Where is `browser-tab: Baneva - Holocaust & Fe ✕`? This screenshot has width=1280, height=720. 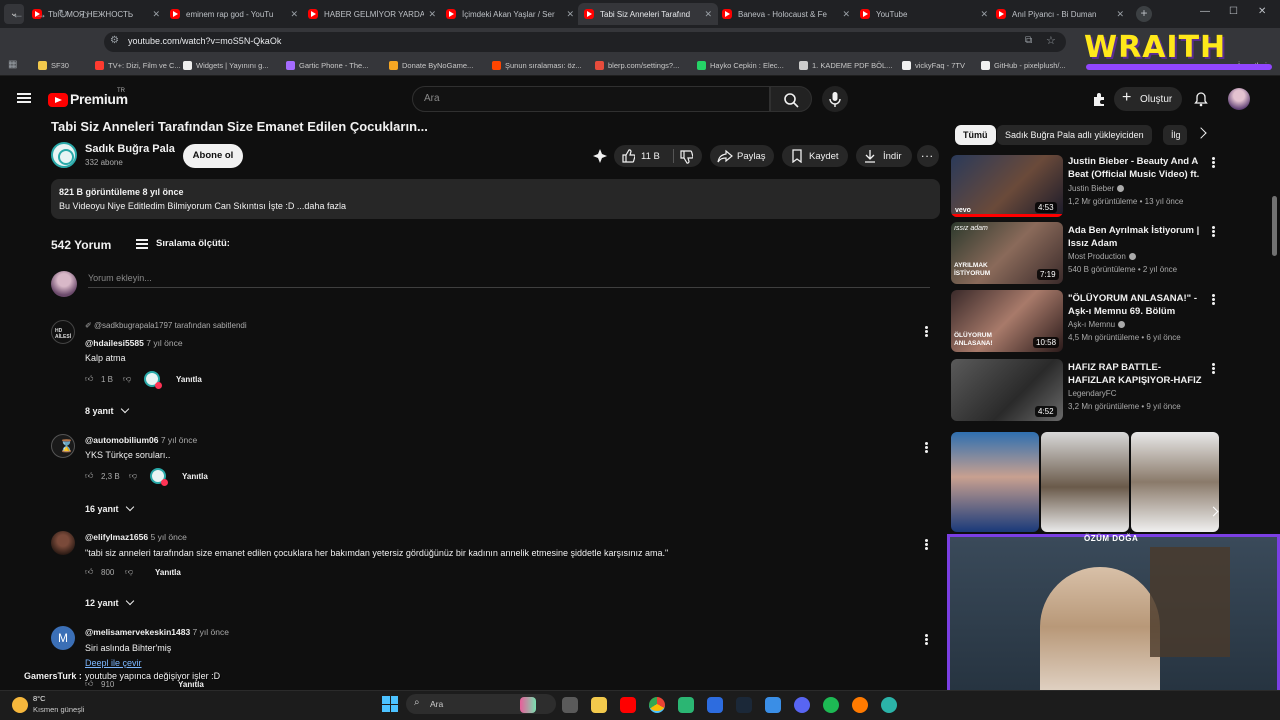 browser-tab: Baneva - Holocaust & Fe ✕ is located at coordinates (786, 14).